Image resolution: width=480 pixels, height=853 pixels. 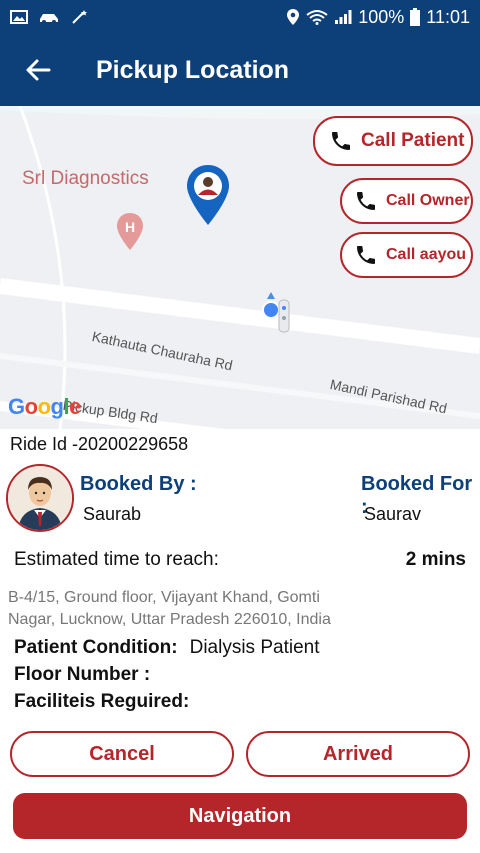 What do you see at coordinates (413, 140) in the screenshot?
I see `call-patient-label: Call Patient` at bounding box center [413, 140].